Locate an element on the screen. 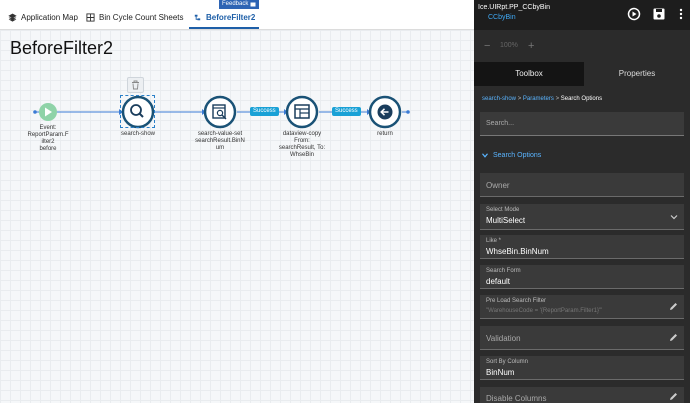 The height and width of the screenshot is (403, 690). label-line: ilter2 is located at coordinates (48, 142).